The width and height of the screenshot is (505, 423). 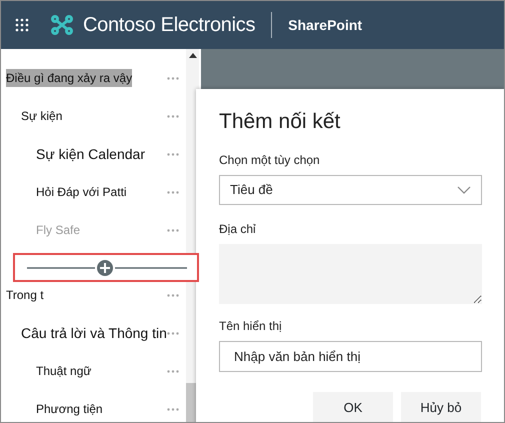 I want to click on drone-logo-icon, so click(x=62, y=25).